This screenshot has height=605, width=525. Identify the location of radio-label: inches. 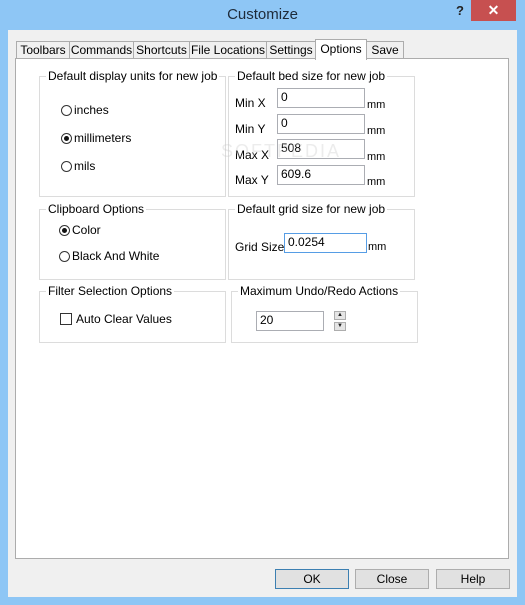
(91, 110).